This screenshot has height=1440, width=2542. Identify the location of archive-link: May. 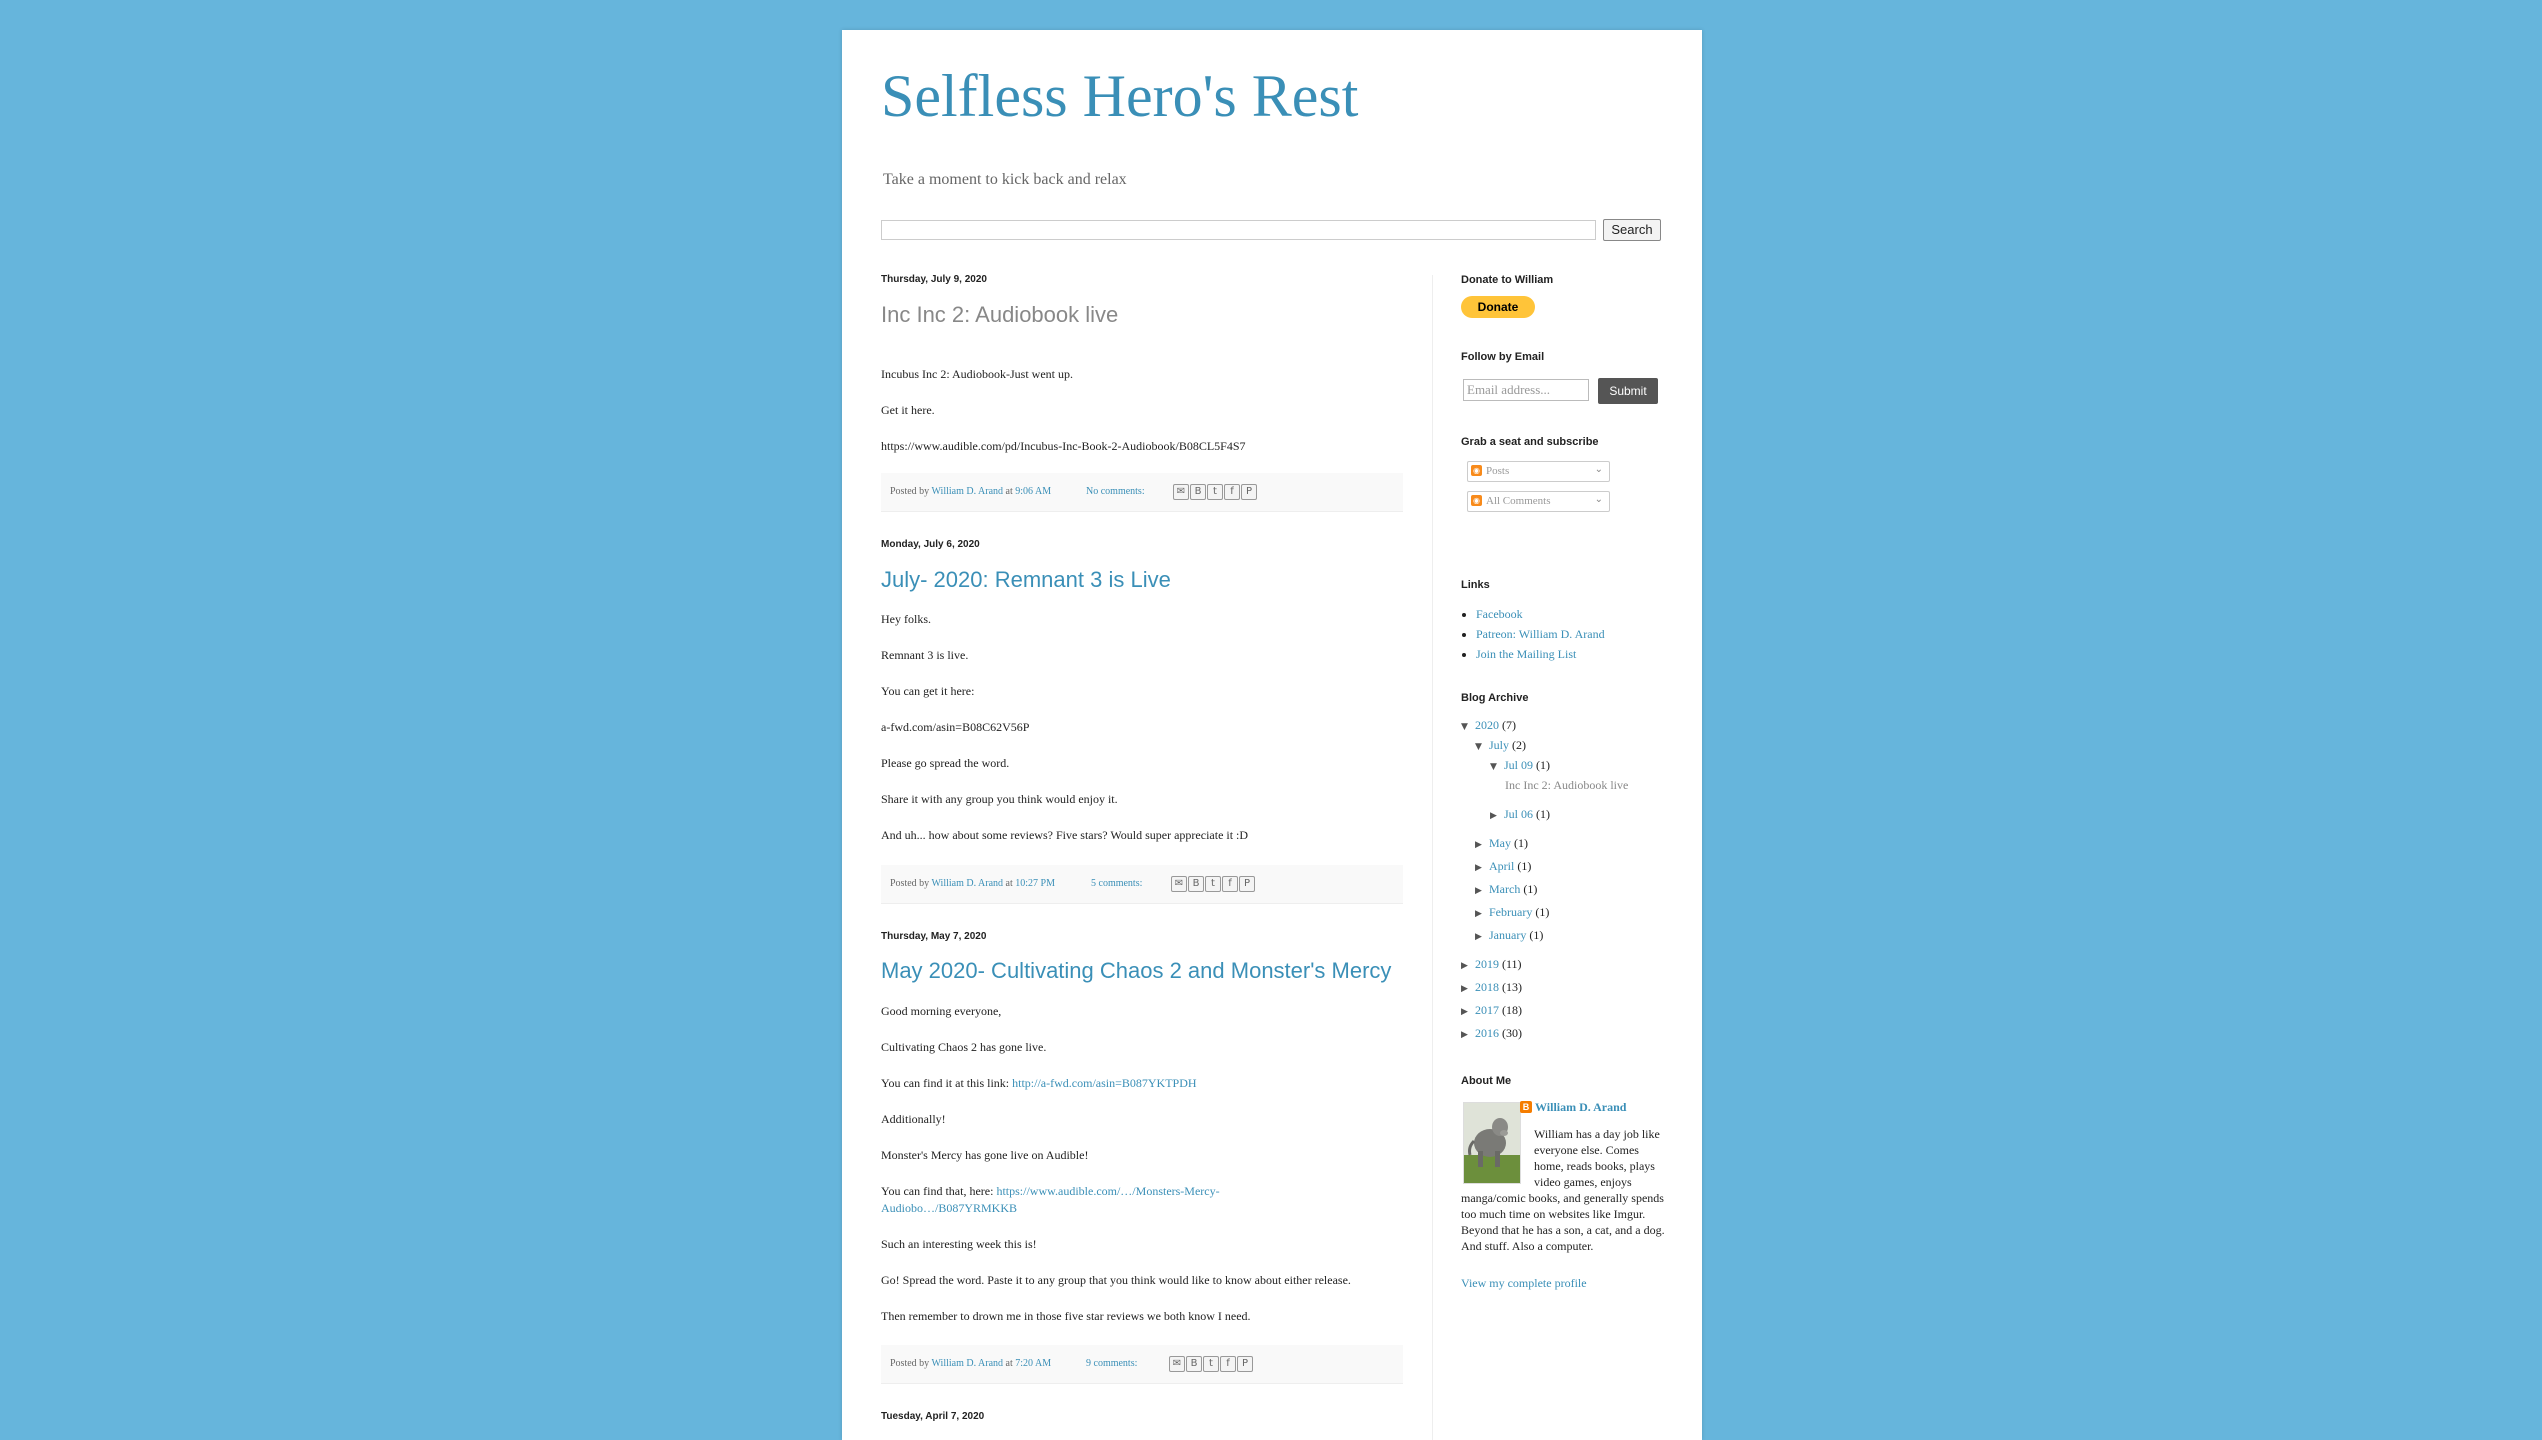
(1500, 843).